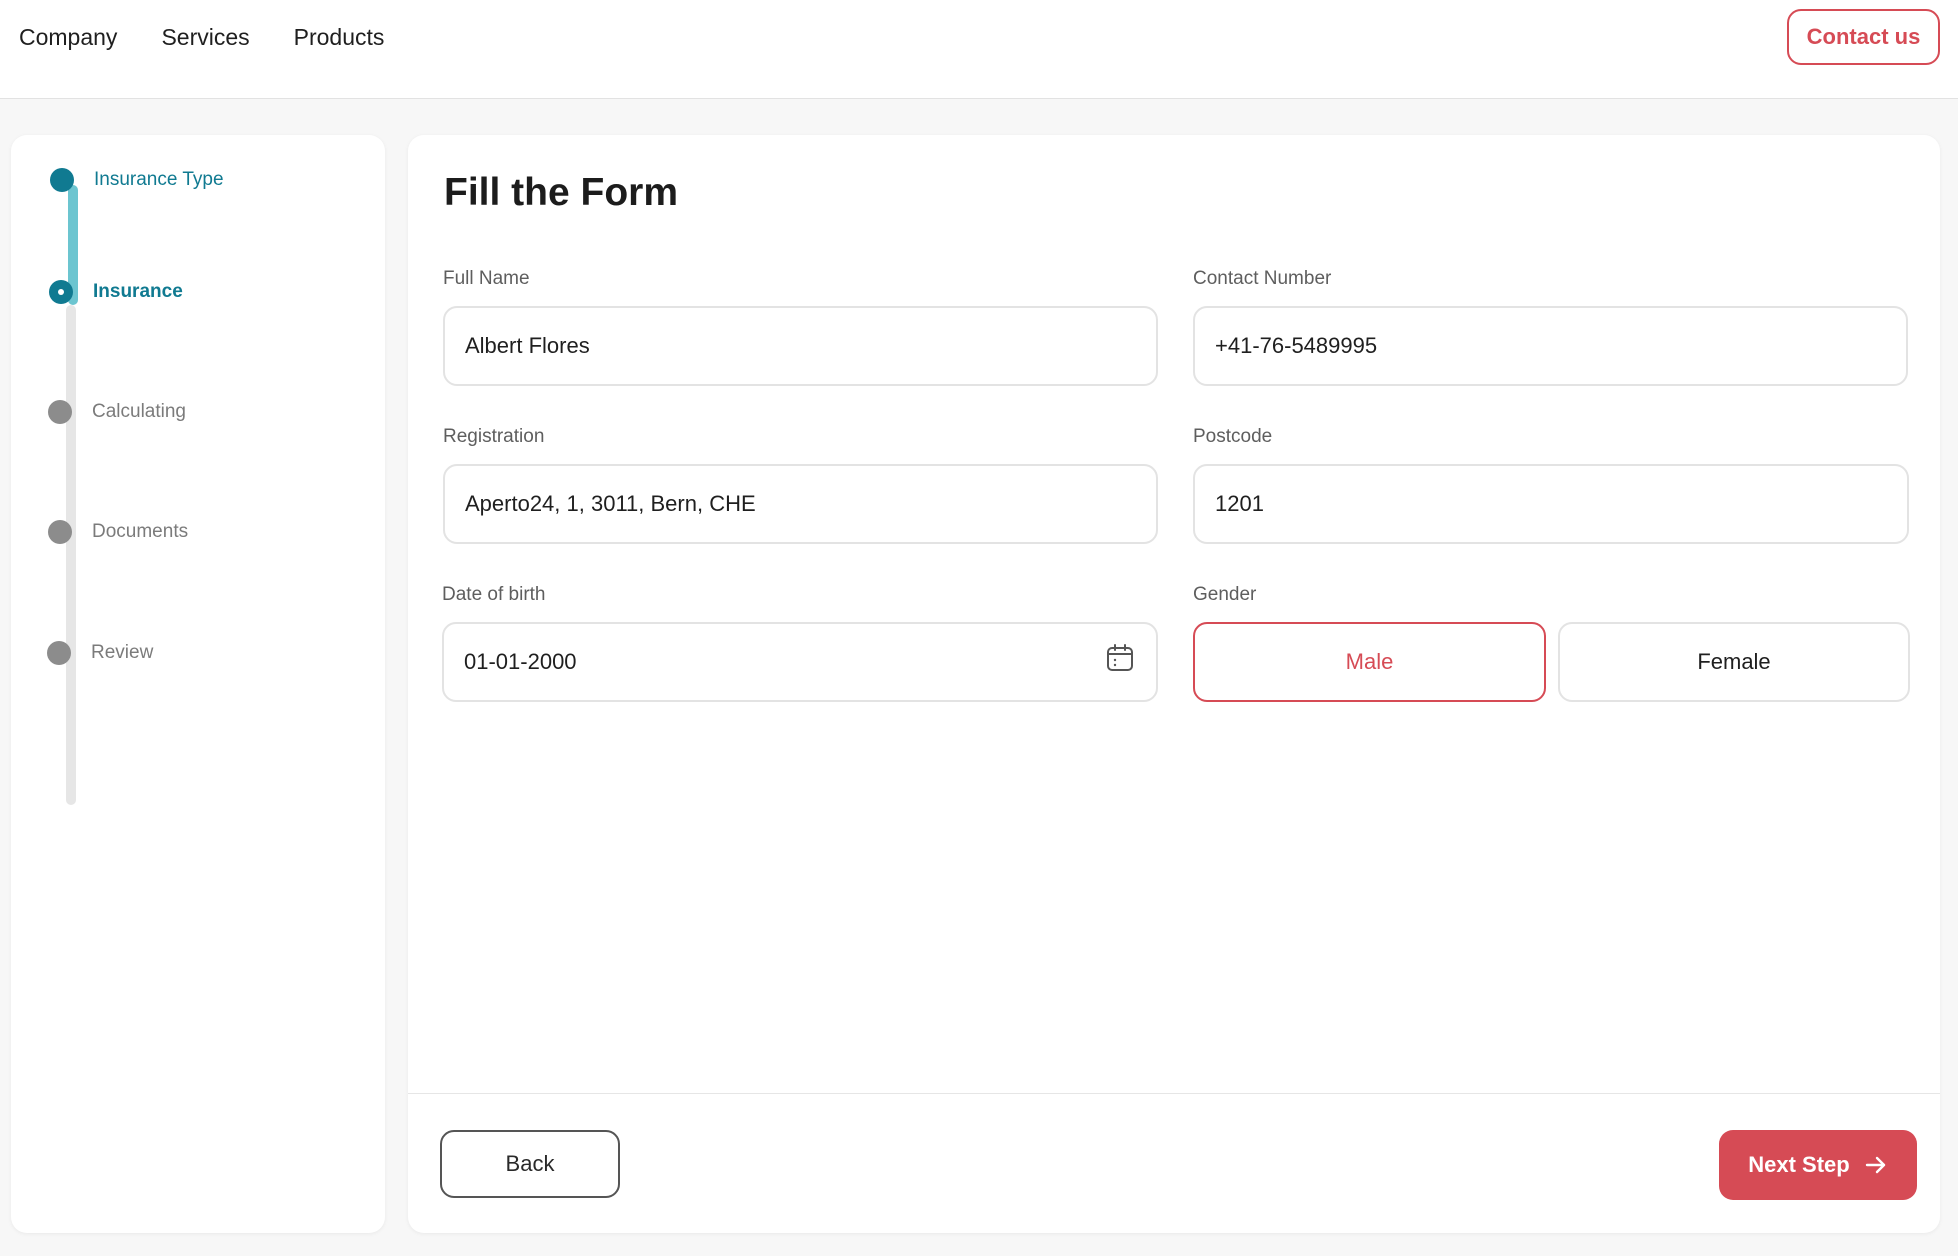  Describe the element at coordinates (62, 180) in the screenshot. I see `step-done-dot-icon` at that location.